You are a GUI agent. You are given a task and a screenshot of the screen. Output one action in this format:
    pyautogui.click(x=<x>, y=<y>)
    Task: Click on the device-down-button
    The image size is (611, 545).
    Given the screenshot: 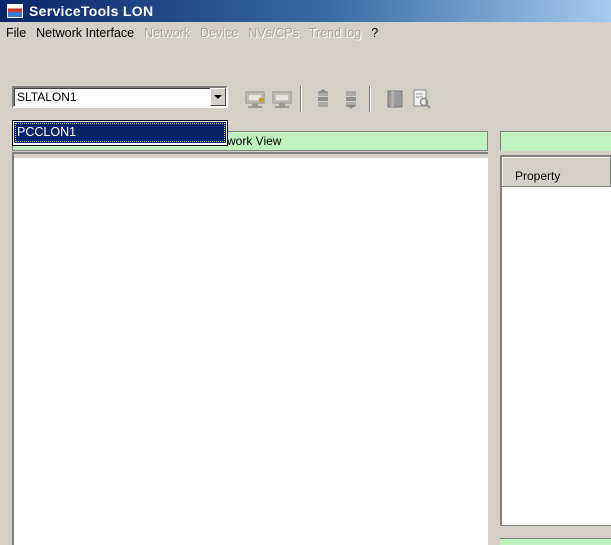 What is the action you would take?
    pyautogui.click(x=351, y=98)
    